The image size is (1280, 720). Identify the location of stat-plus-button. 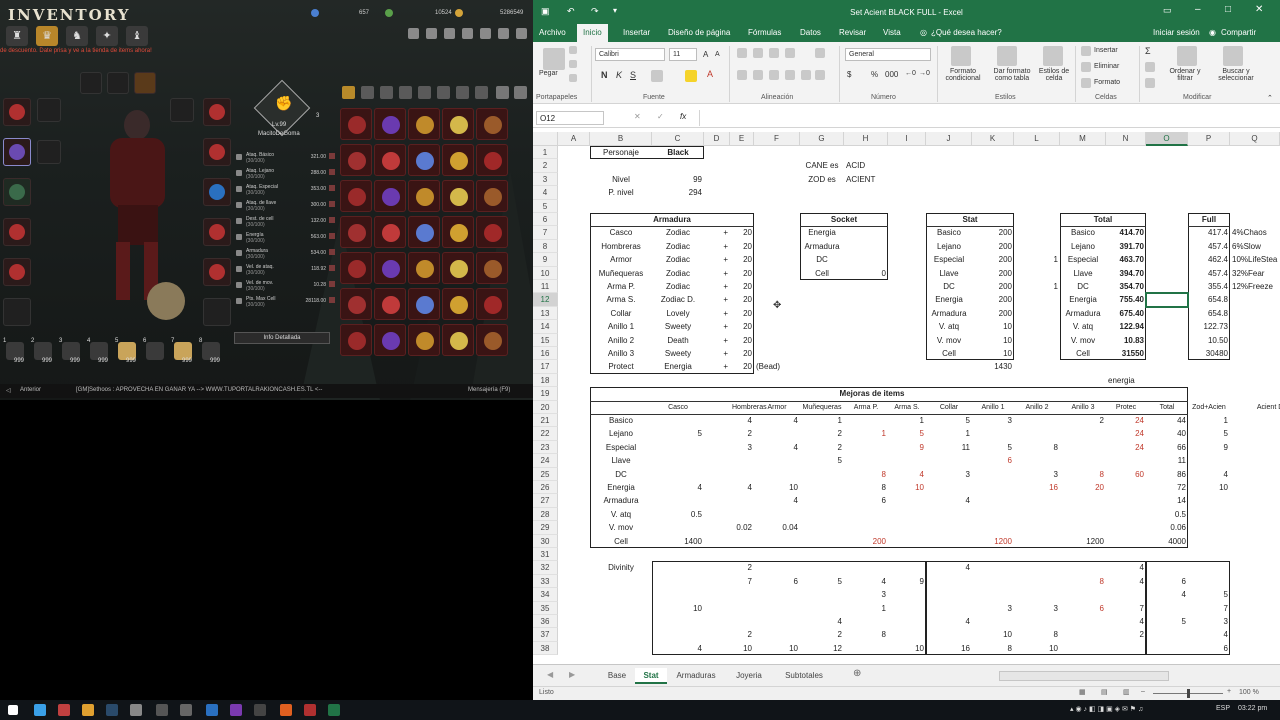
(332, 172).